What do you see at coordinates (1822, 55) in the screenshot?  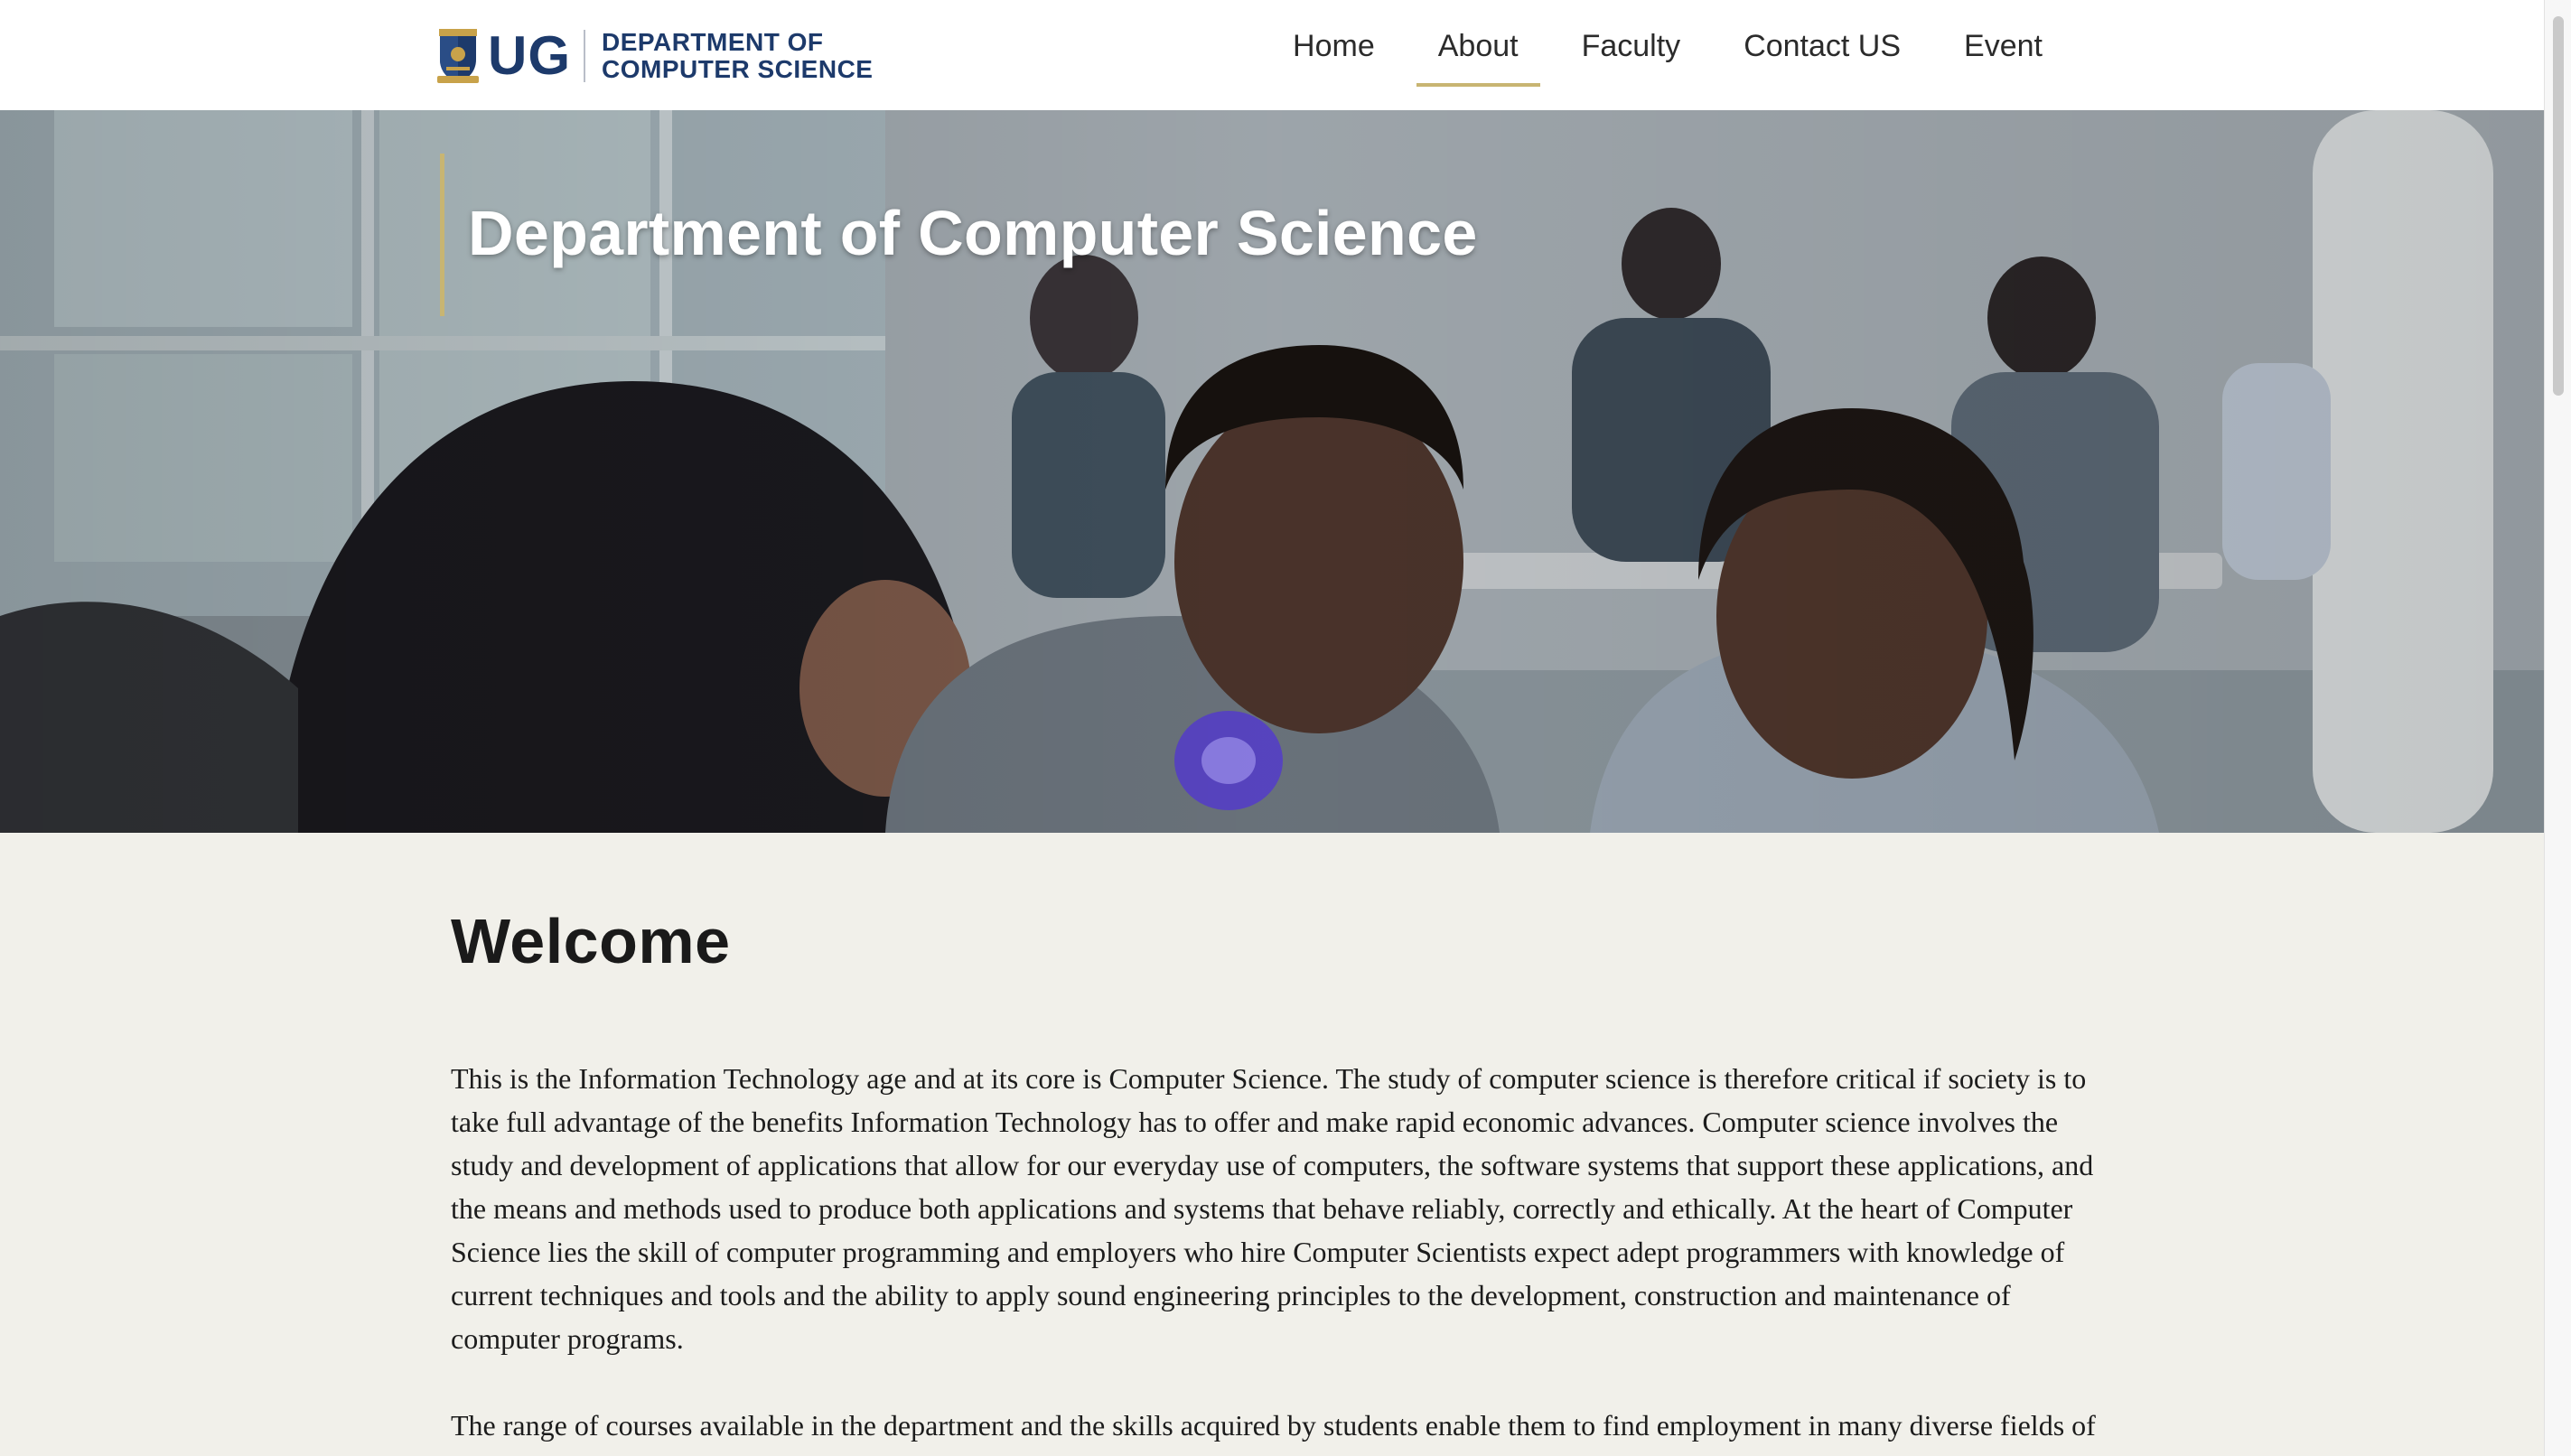 I see `nav-contact-us: Contact US` at bounding box center [1822, 55].